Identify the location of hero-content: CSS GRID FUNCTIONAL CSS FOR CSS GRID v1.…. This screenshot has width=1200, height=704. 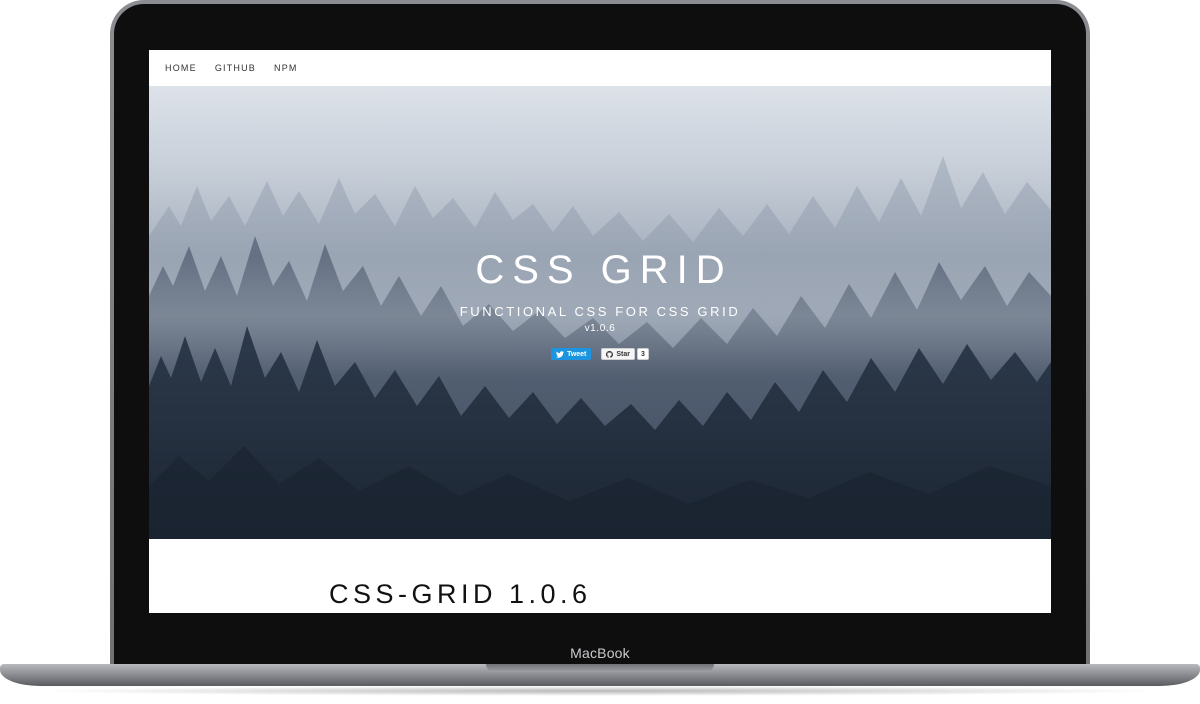
(600, 303).